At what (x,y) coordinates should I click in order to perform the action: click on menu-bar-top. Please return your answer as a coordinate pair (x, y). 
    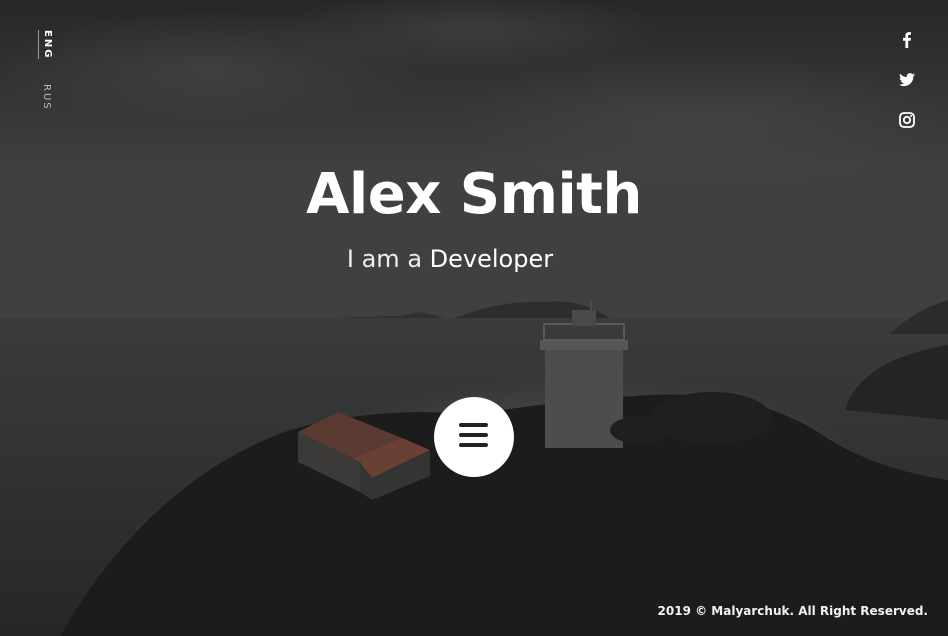
    Looking at the image, I should click on (473, 425).